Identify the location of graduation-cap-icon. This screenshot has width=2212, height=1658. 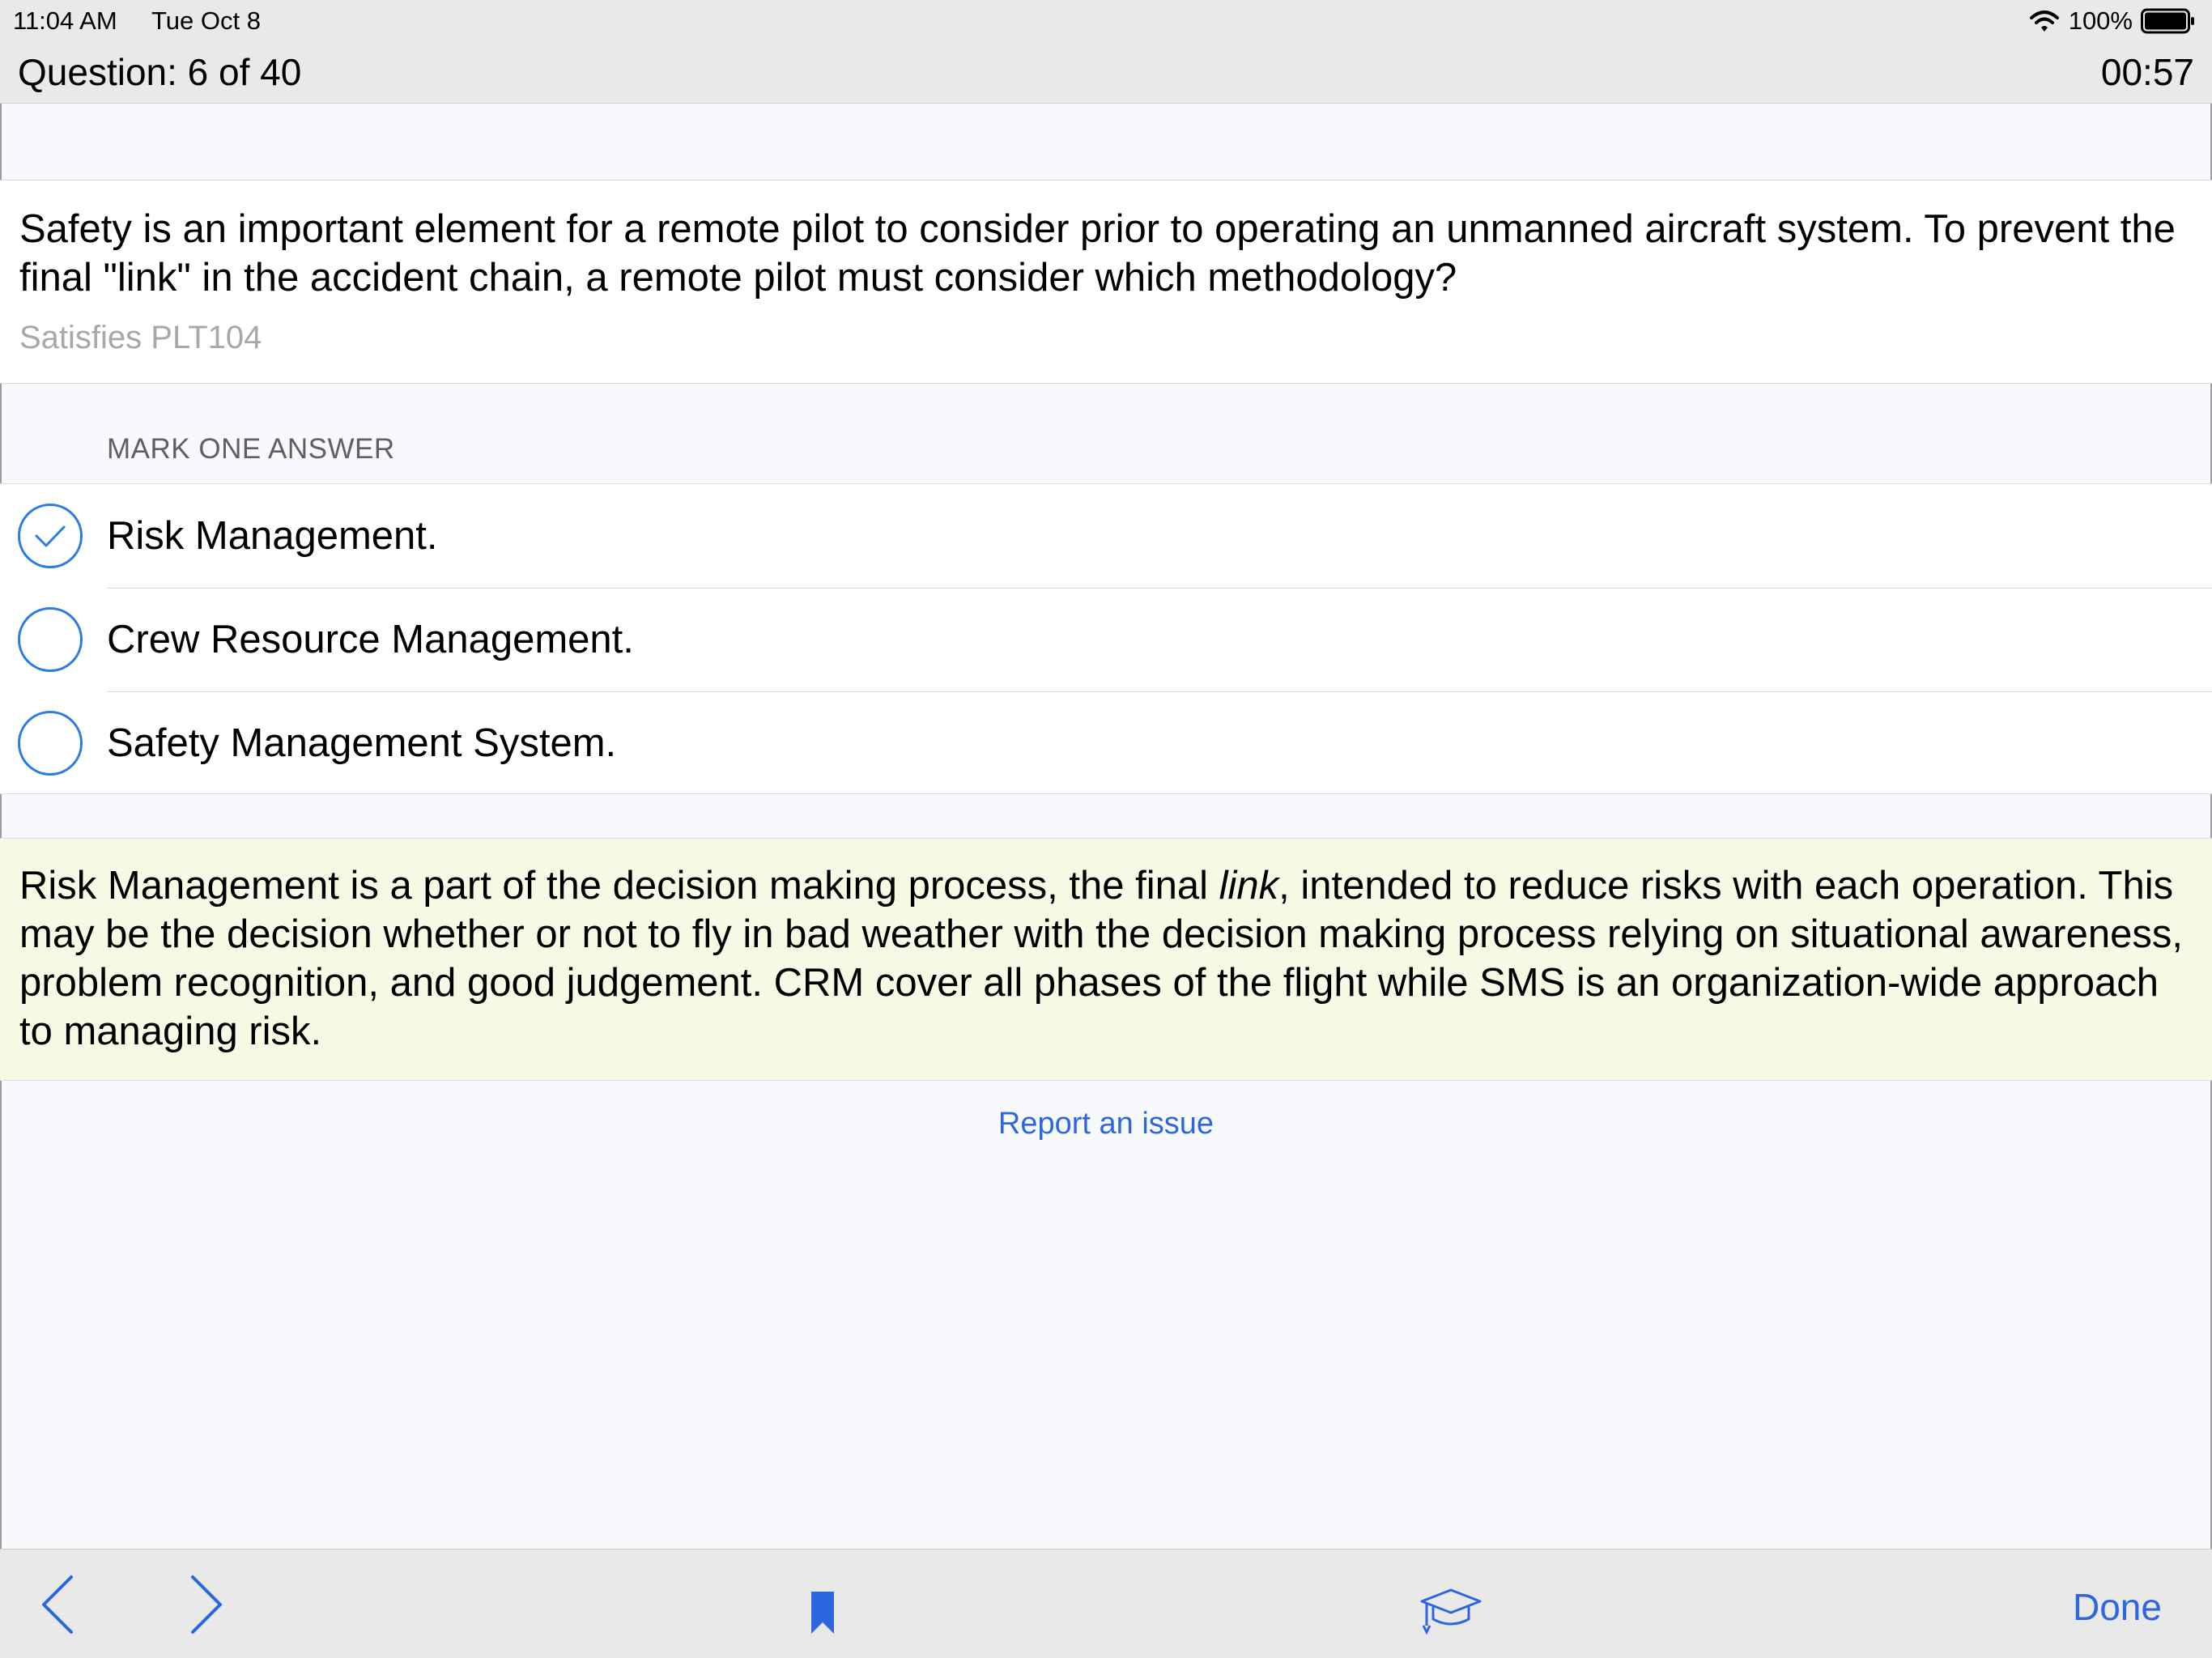
(1451, 1611).